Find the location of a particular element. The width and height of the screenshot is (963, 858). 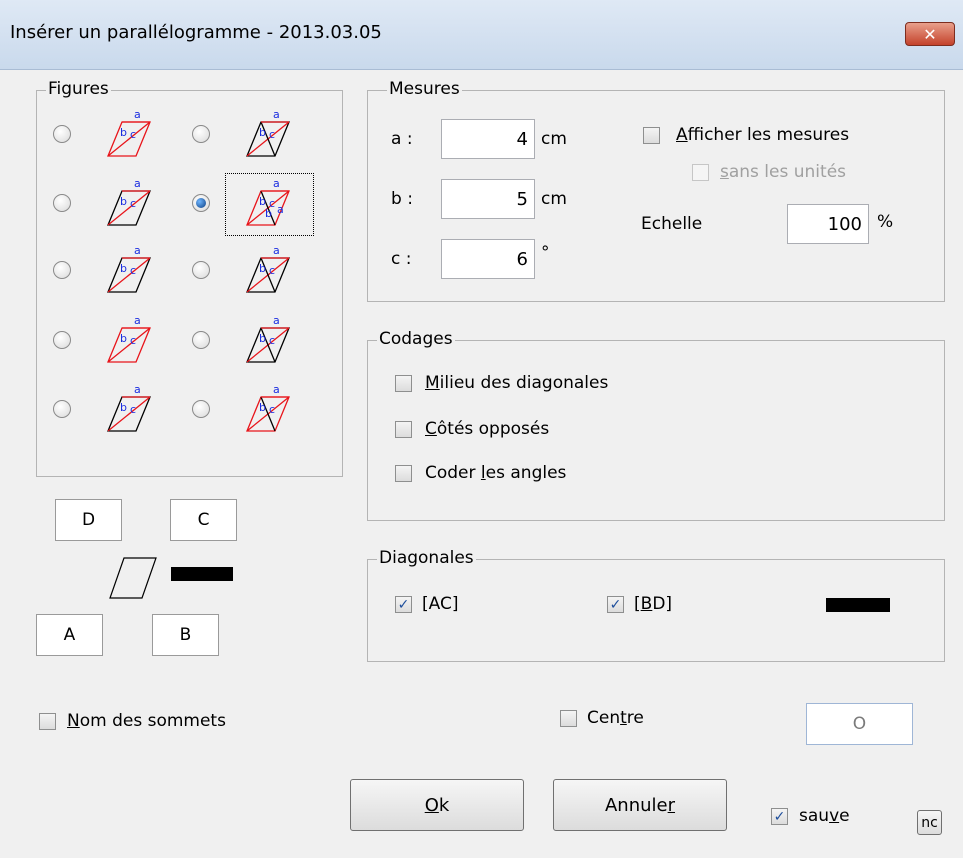

figure-option-8-icon: ab c is located at coordinates (266, 340).